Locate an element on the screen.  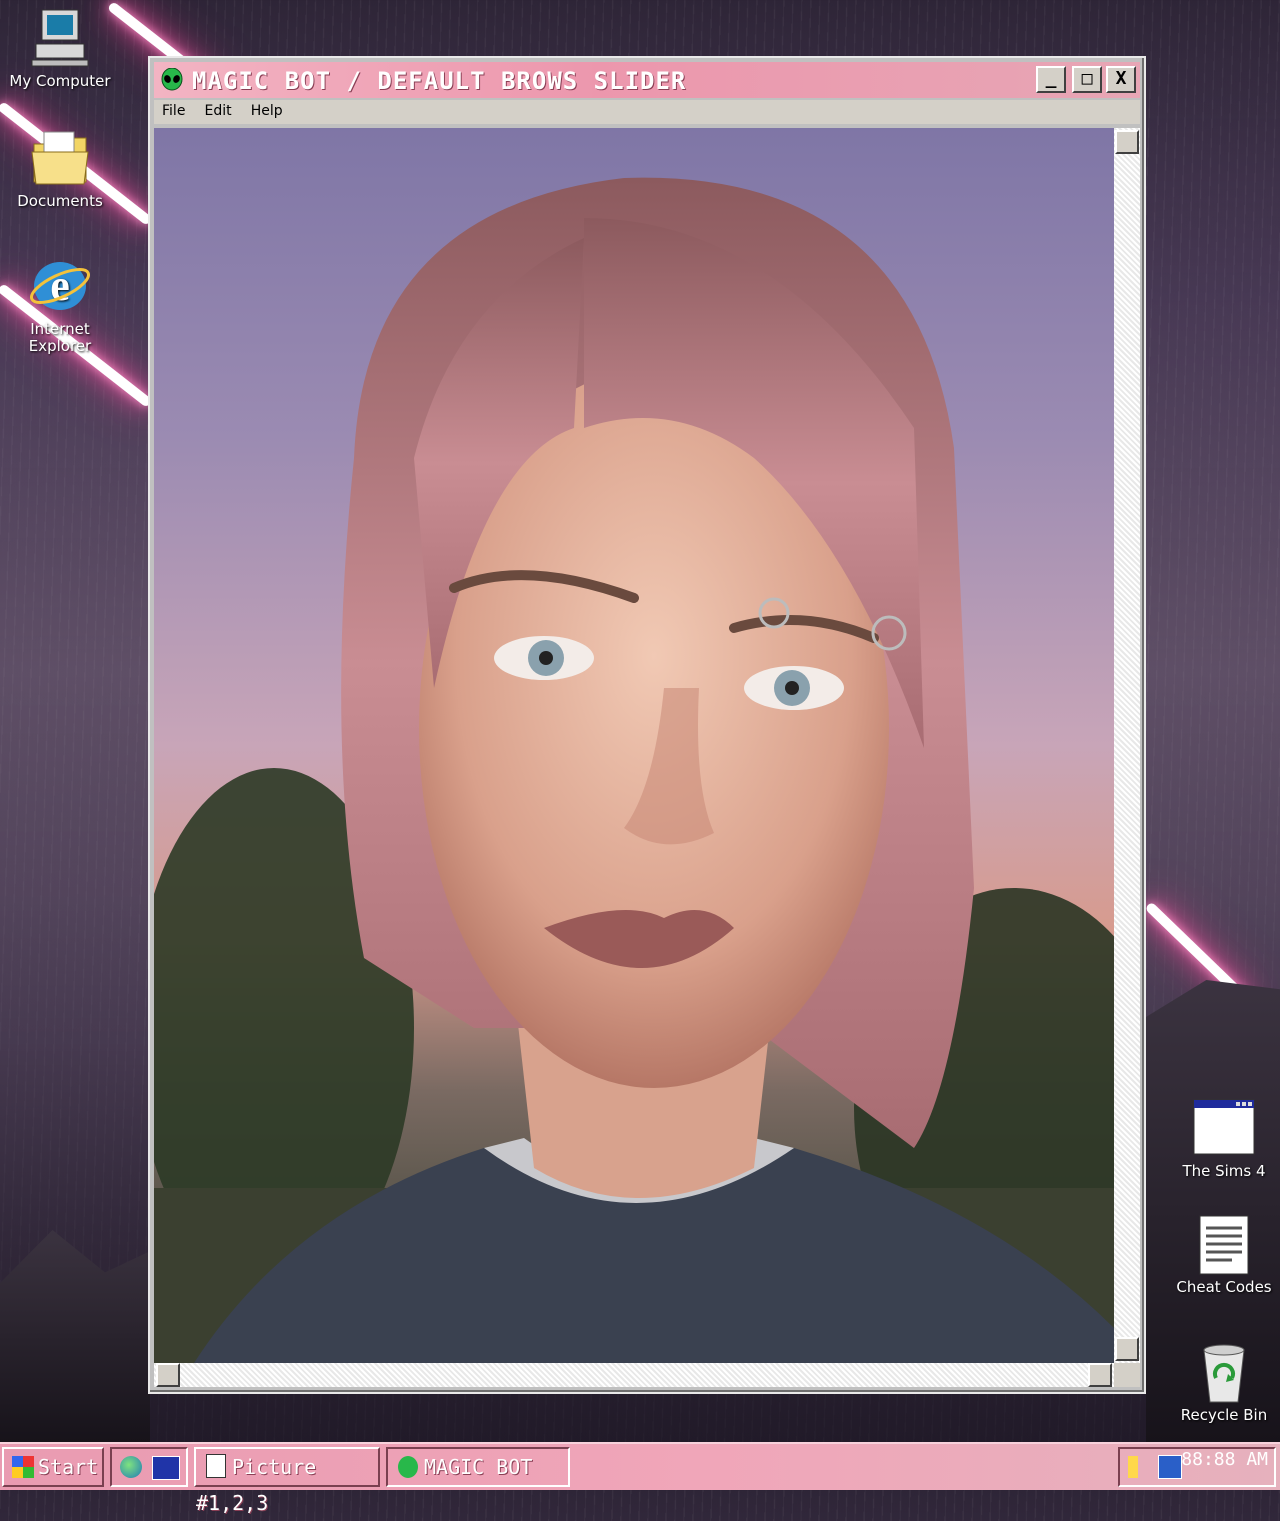
desktop-icon-label: Internet Explorer is located at coordinates (60, 337).